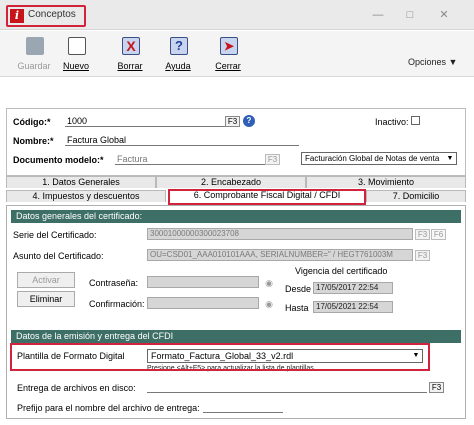 The image size is (474, 425). What do you see at coordinates (415, 120) in the screenshot?
I see `inactivo-checkbox` at bounding box center [415, 120].